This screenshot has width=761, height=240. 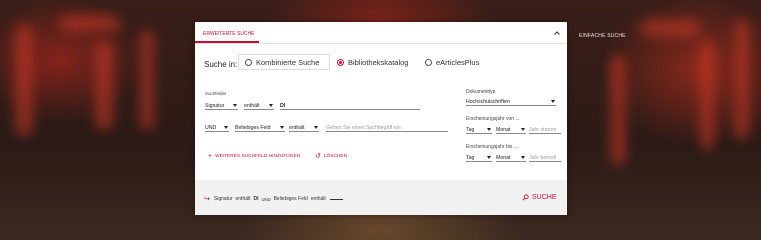 I want to click on add-search-field-button: + WEITERES SUCHFELD HINZUFÜGEN, so click(x=254, y=156).